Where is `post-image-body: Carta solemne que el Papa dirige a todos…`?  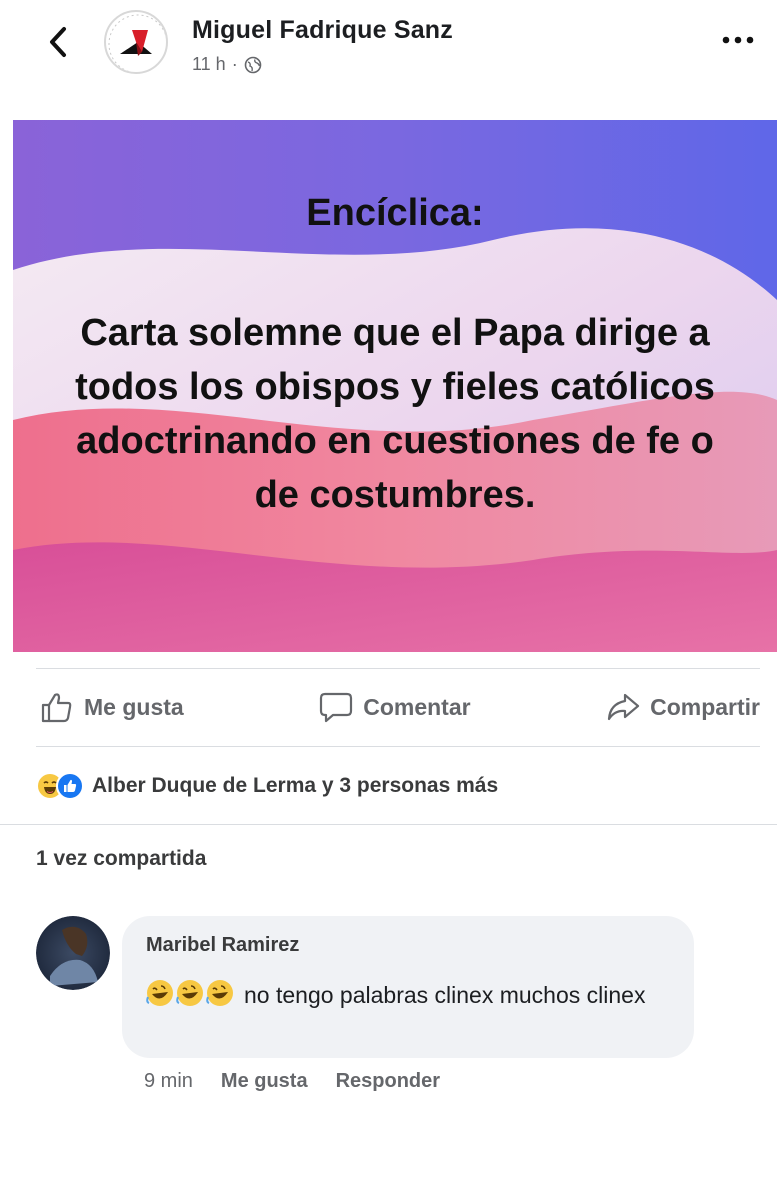
post-image-body: Carta solemne que el Papa dirige a todos… is located at coordinates (395, 414).